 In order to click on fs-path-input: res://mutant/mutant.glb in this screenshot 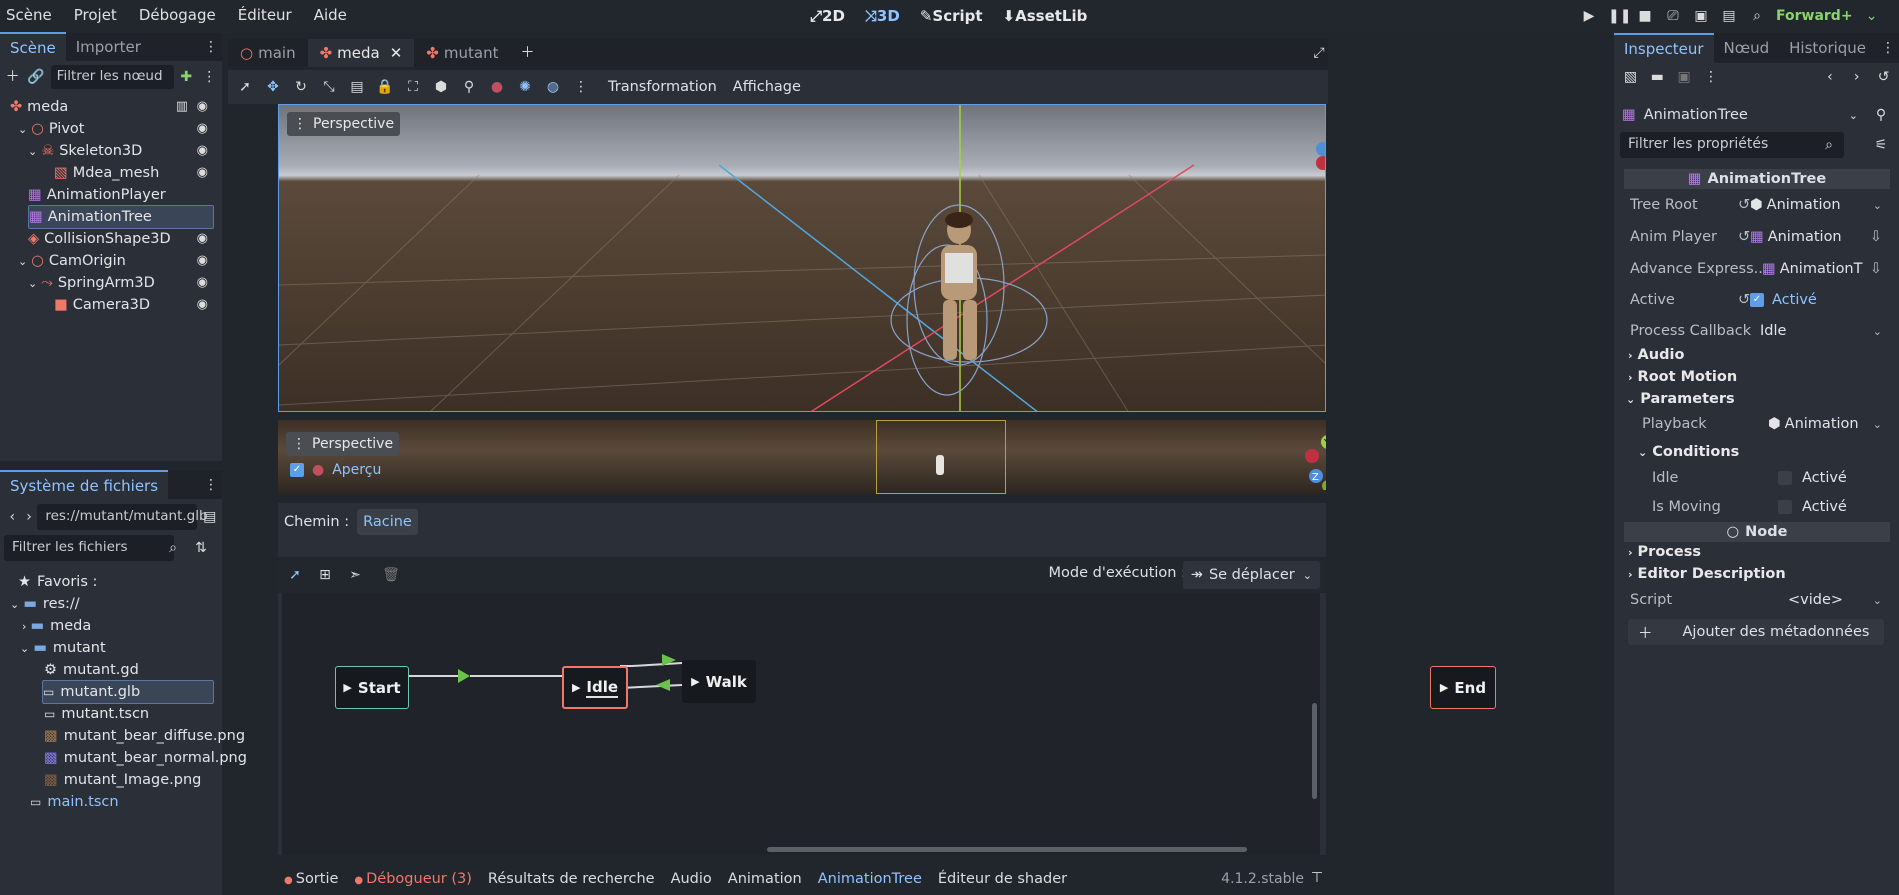, I will do `click(122, 517)`.